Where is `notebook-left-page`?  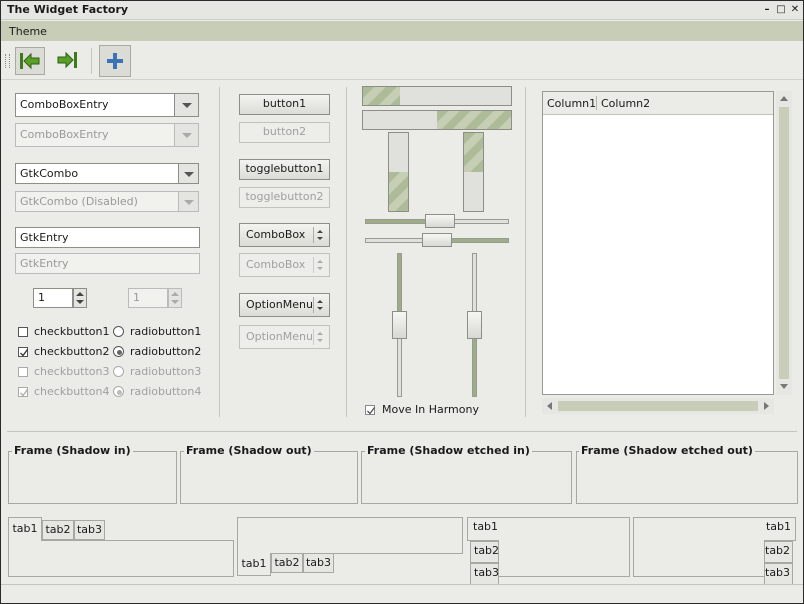 notebook-left-page is located at coordinates (564, 547).